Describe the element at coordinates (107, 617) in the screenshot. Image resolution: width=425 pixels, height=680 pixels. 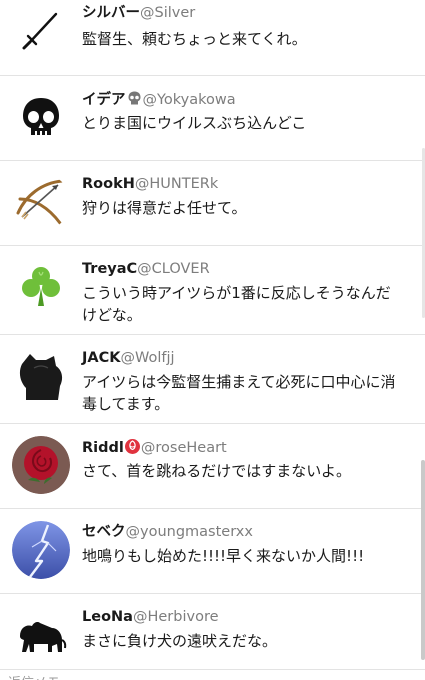
I see `user-name: LeoNa` at that location.